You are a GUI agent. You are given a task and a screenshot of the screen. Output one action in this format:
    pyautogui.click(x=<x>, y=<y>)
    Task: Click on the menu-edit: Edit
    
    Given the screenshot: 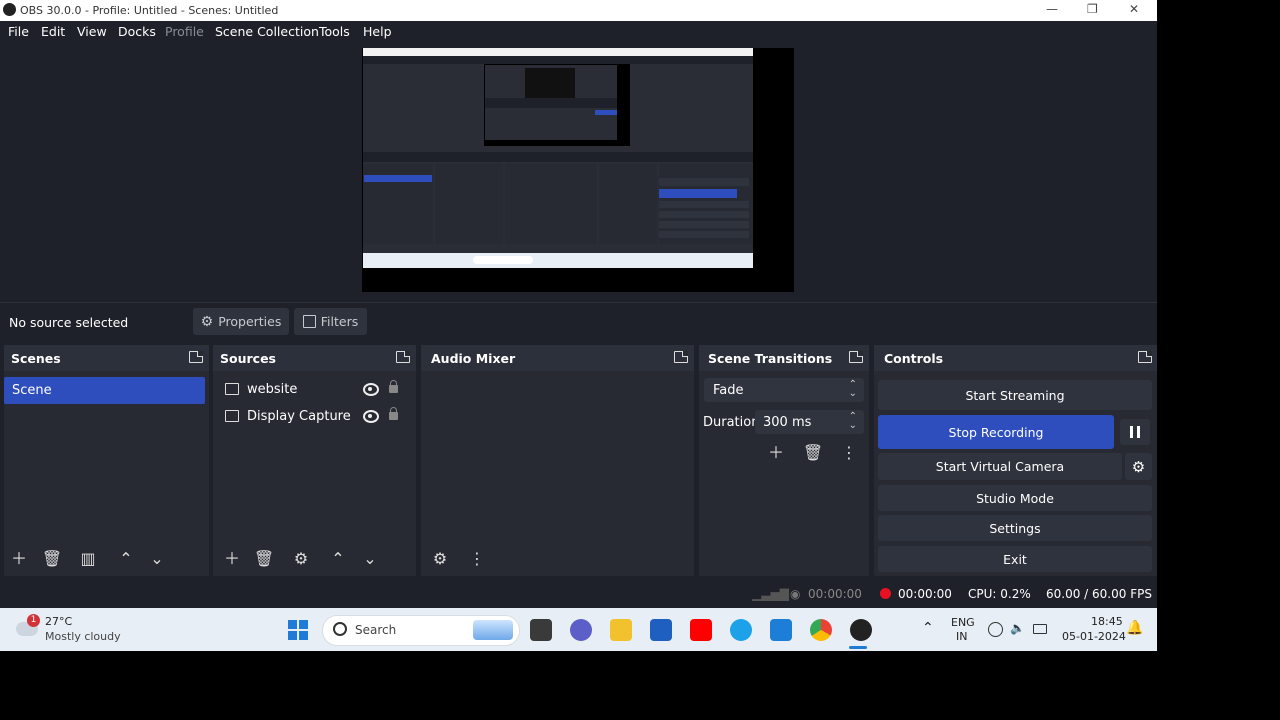 What is the action you would take?
    pyautogui.click(x=53, y=31)
    